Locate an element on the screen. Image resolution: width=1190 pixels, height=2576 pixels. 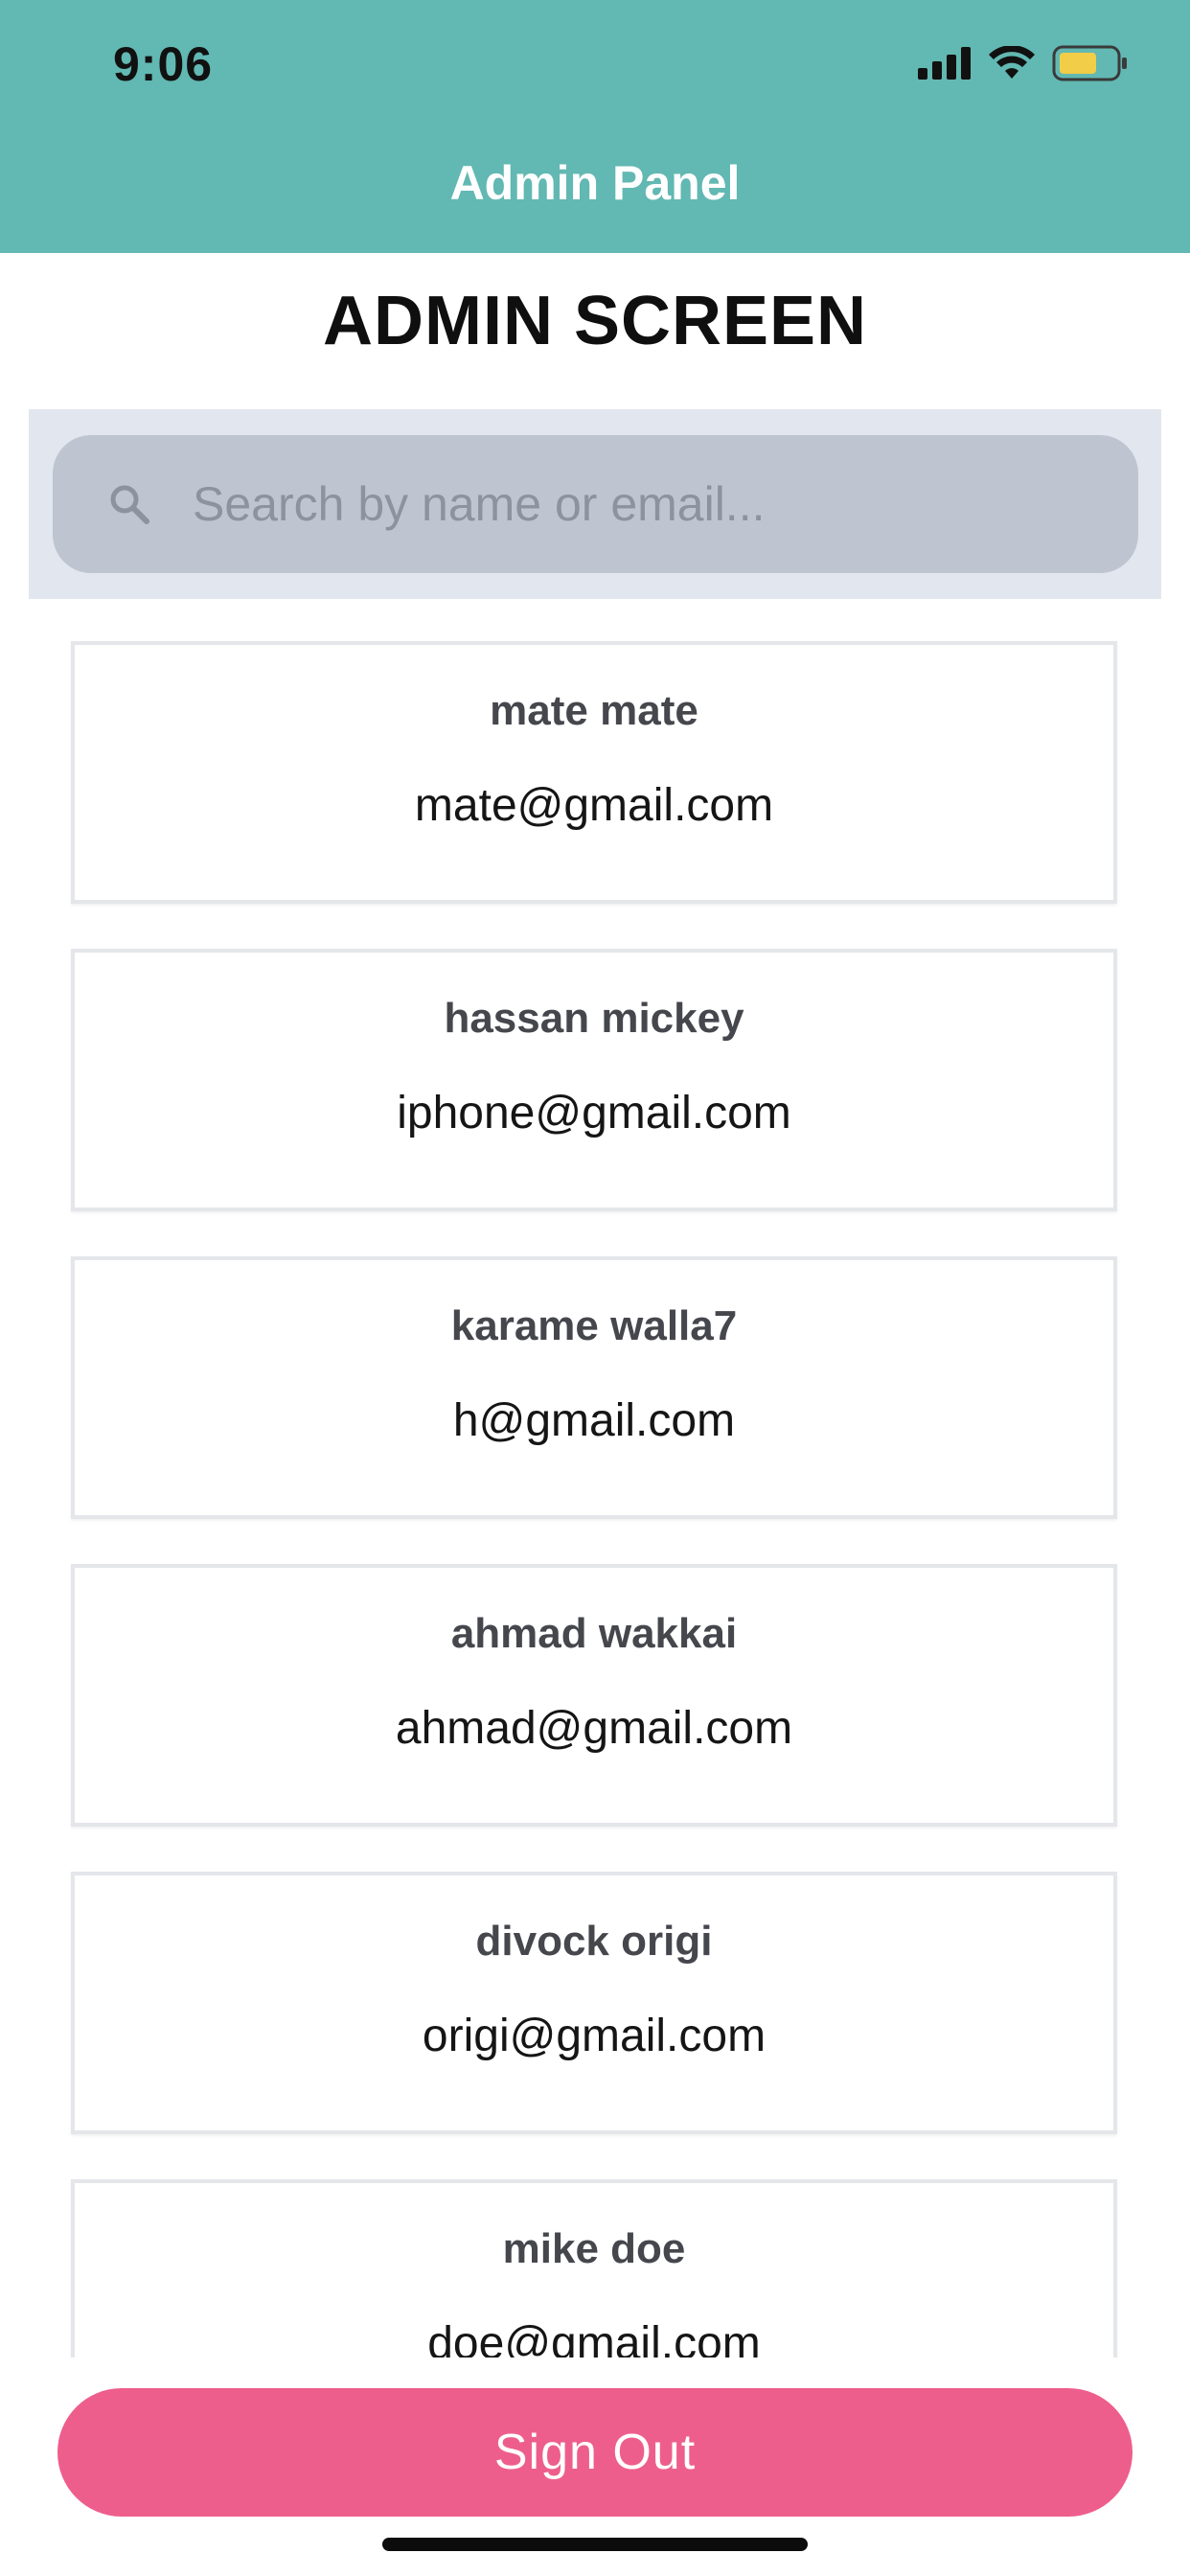
user-card: mate mate mate@gmail.com is located at coordinates (594, 772).